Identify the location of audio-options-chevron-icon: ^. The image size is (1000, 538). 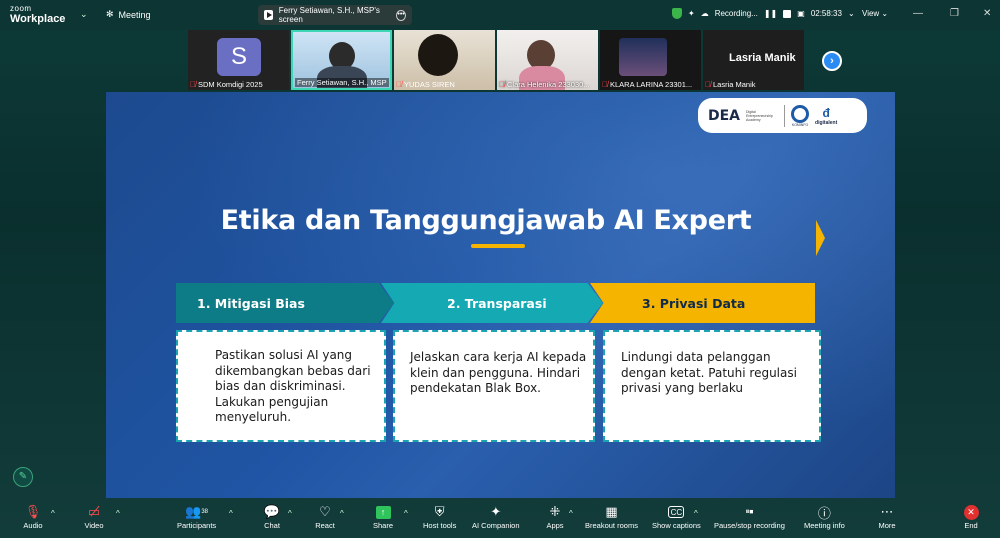
(53, 513).